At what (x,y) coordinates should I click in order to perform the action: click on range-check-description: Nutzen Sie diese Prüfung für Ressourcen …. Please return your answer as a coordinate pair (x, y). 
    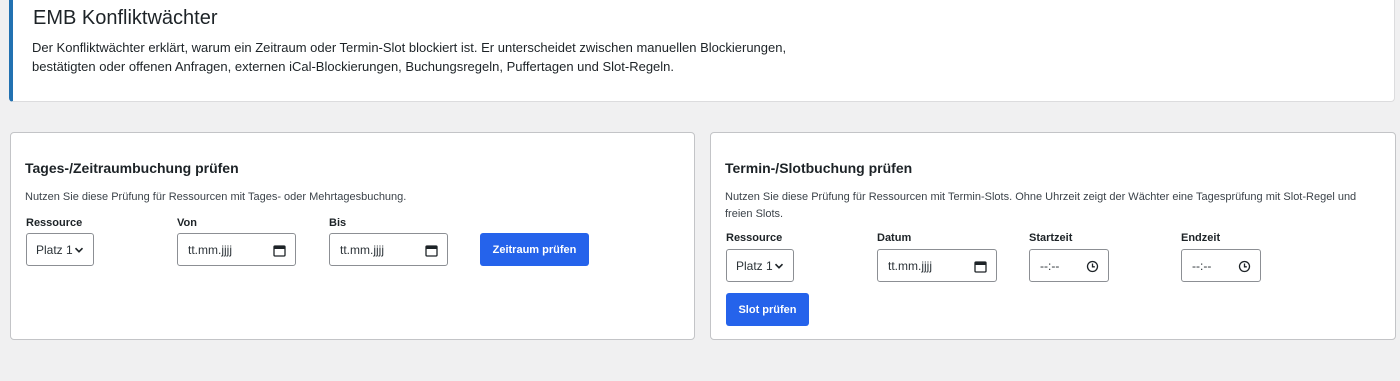
    Looking at the image, I should click on (216, 197).